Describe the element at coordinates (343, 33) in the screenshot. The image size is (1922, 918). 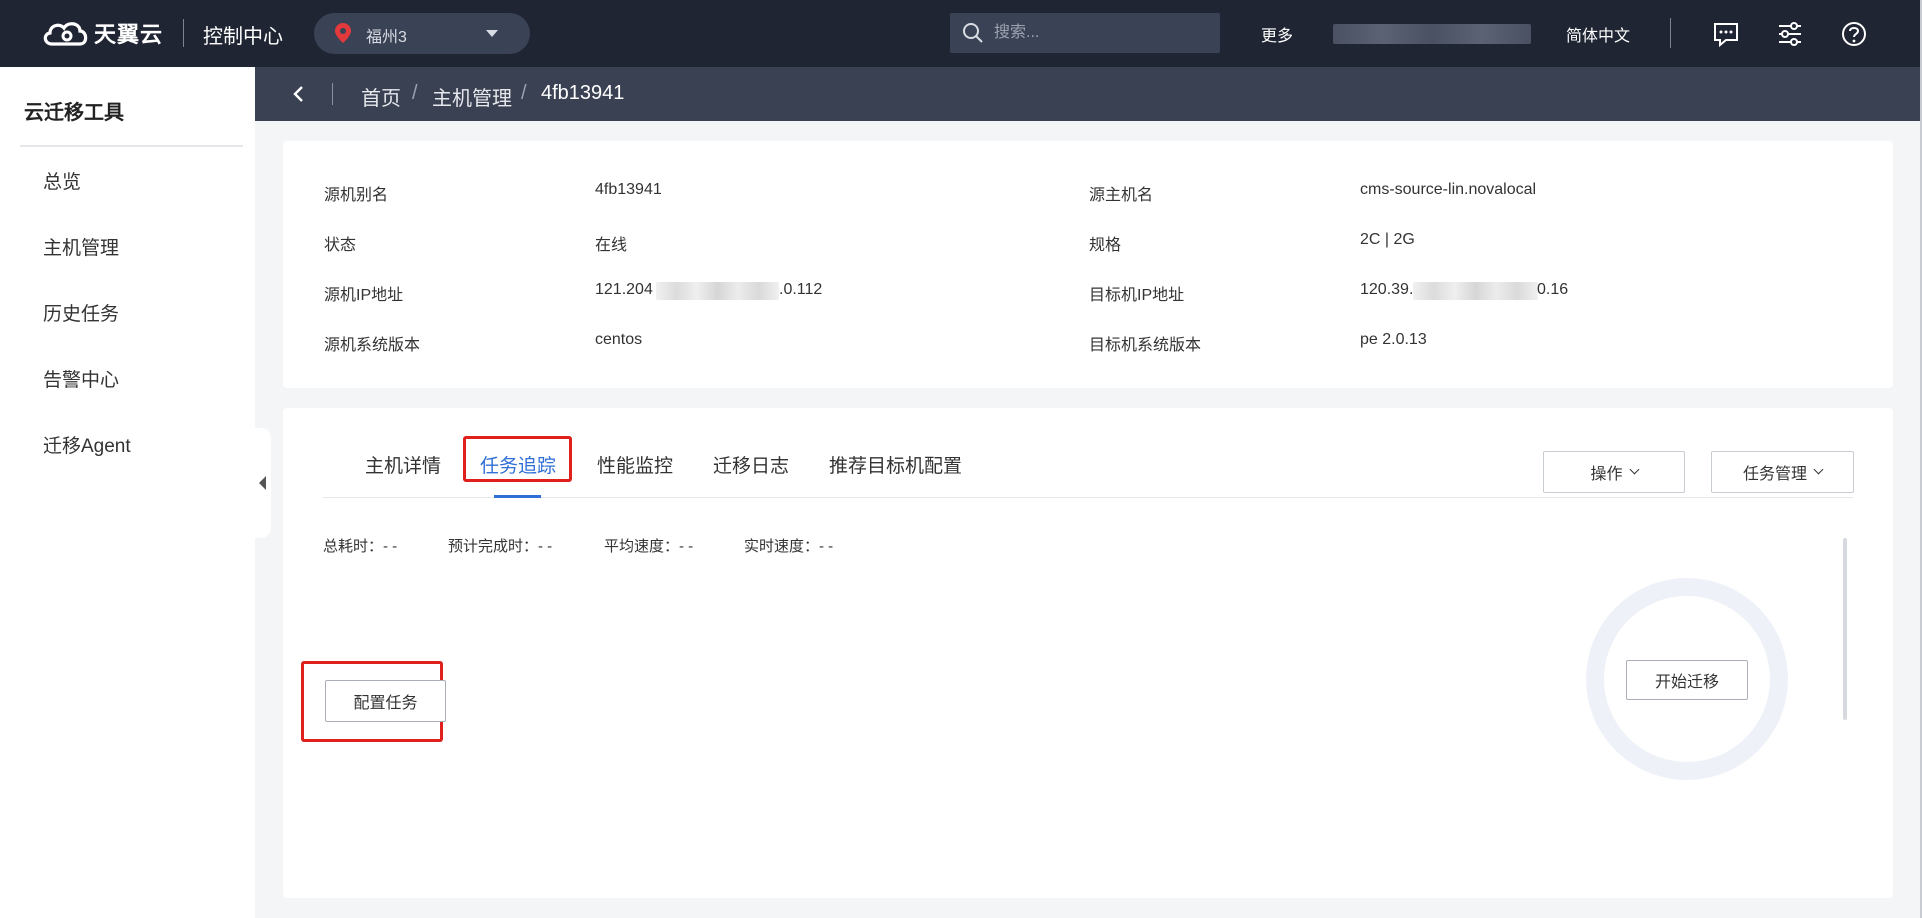
I see `location-pin-icon` at that location.